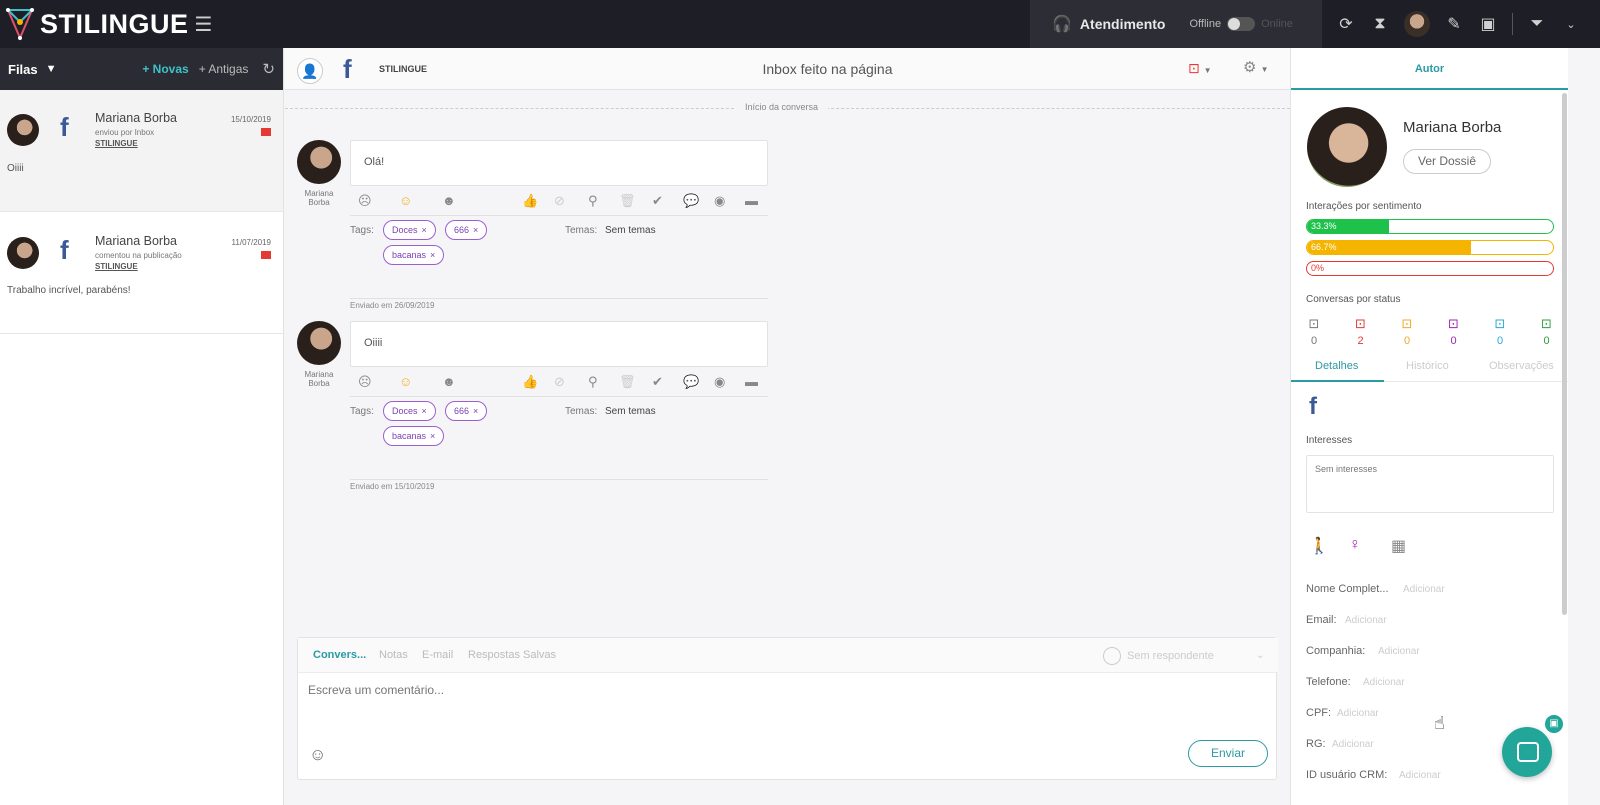  What do you see at coordinates (1346, 24) in the screenshot?
I see `refresh-icon: ⟳` at bounding box center [1346, 24].